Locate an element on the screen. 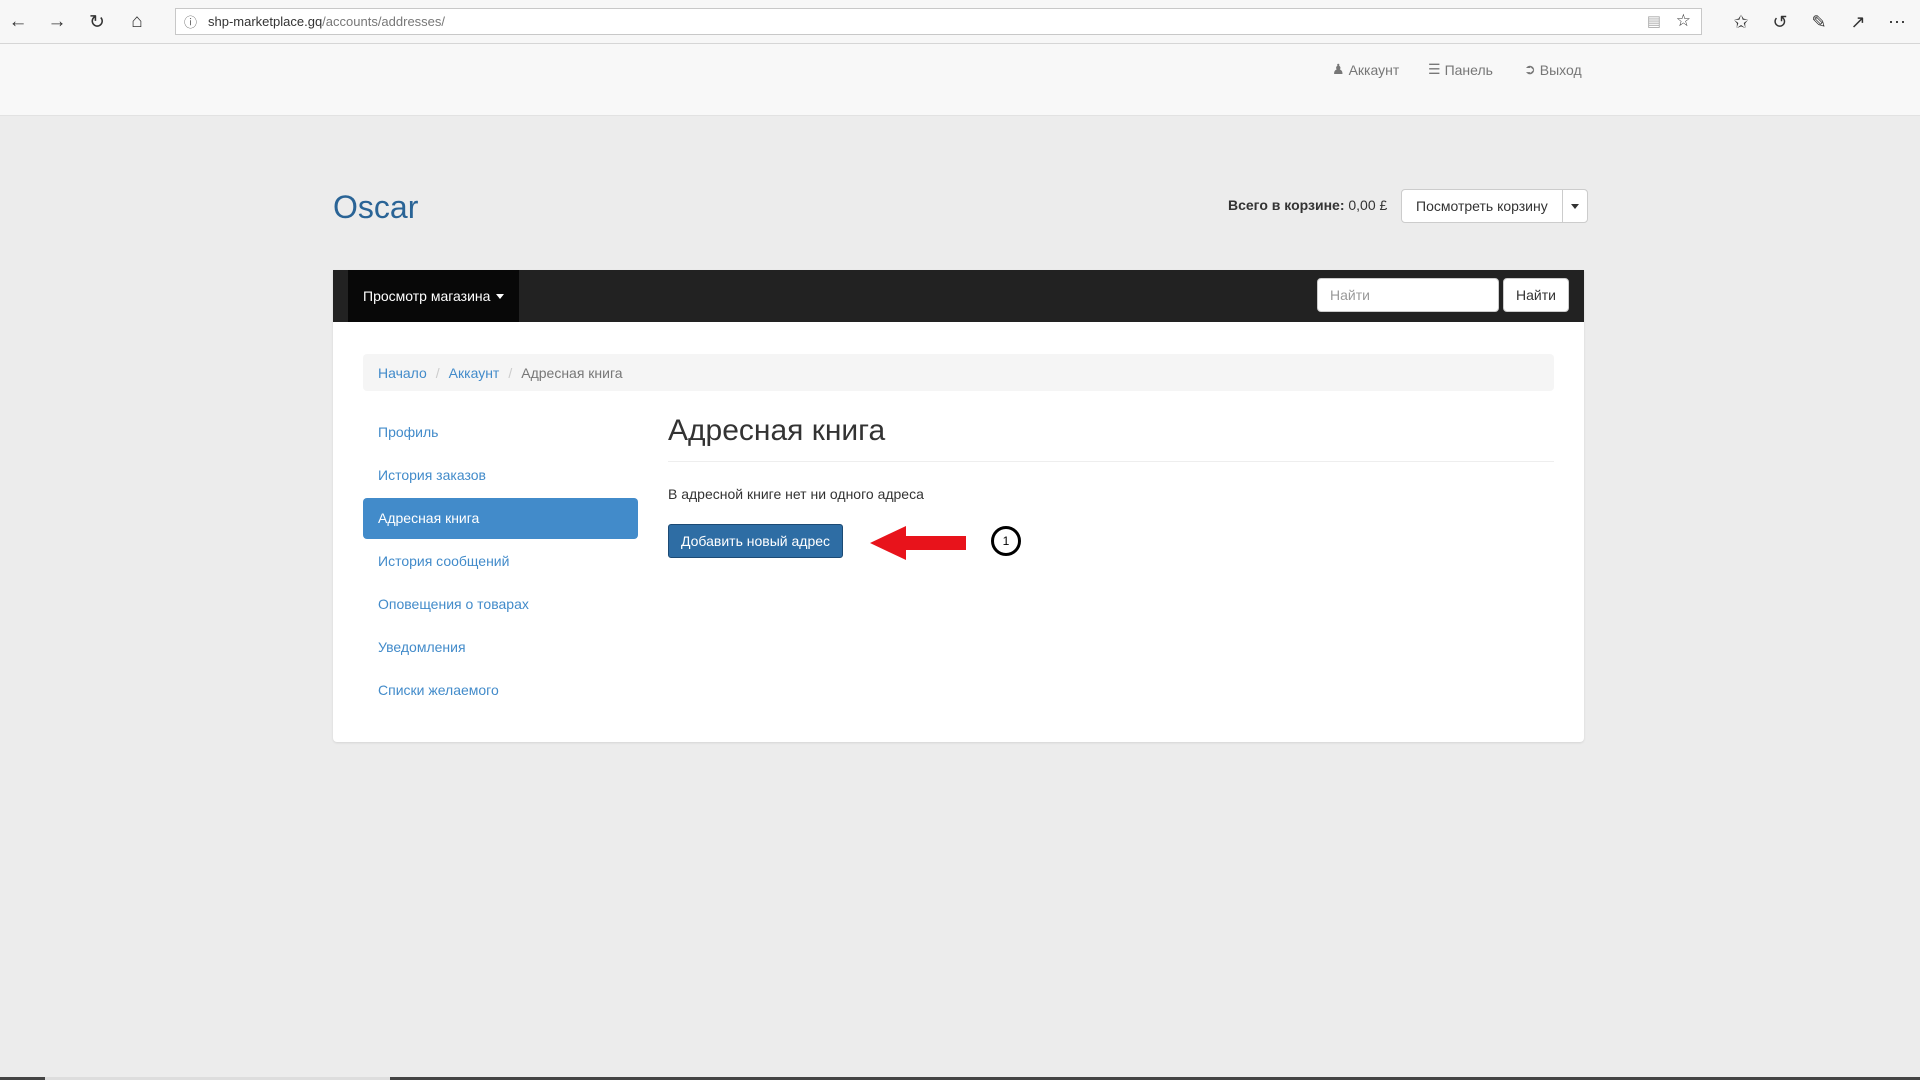  page-title: Адресная книга is located at coordinates (777, 430).